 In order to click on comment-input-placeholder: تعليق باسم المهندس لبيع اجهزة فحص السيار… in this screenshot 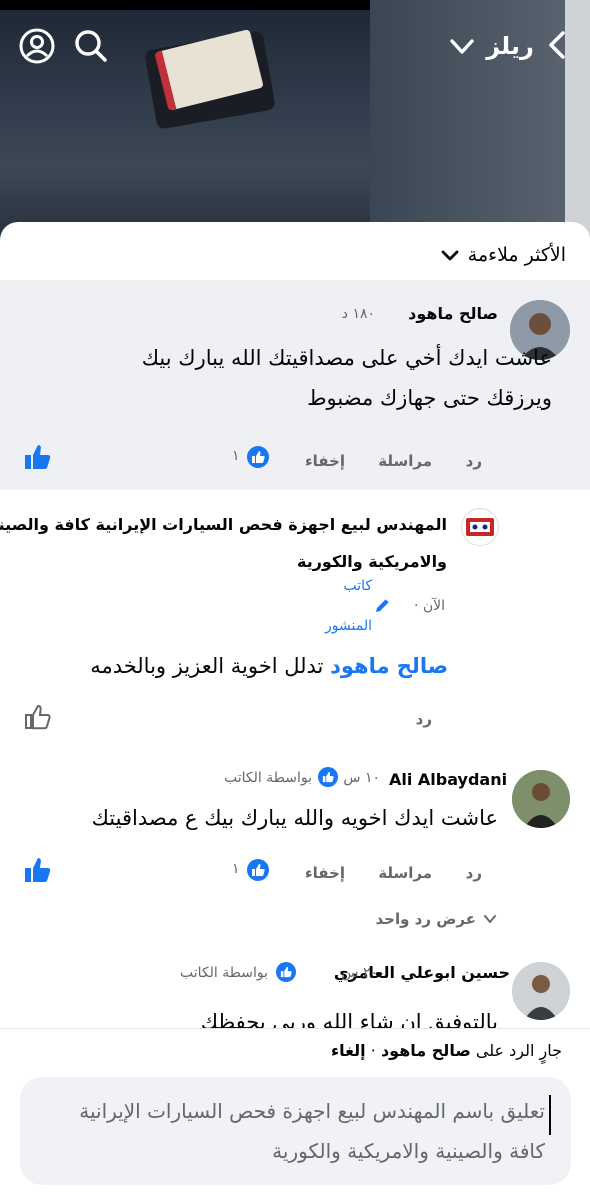, I will do `click(295, 1131)`.